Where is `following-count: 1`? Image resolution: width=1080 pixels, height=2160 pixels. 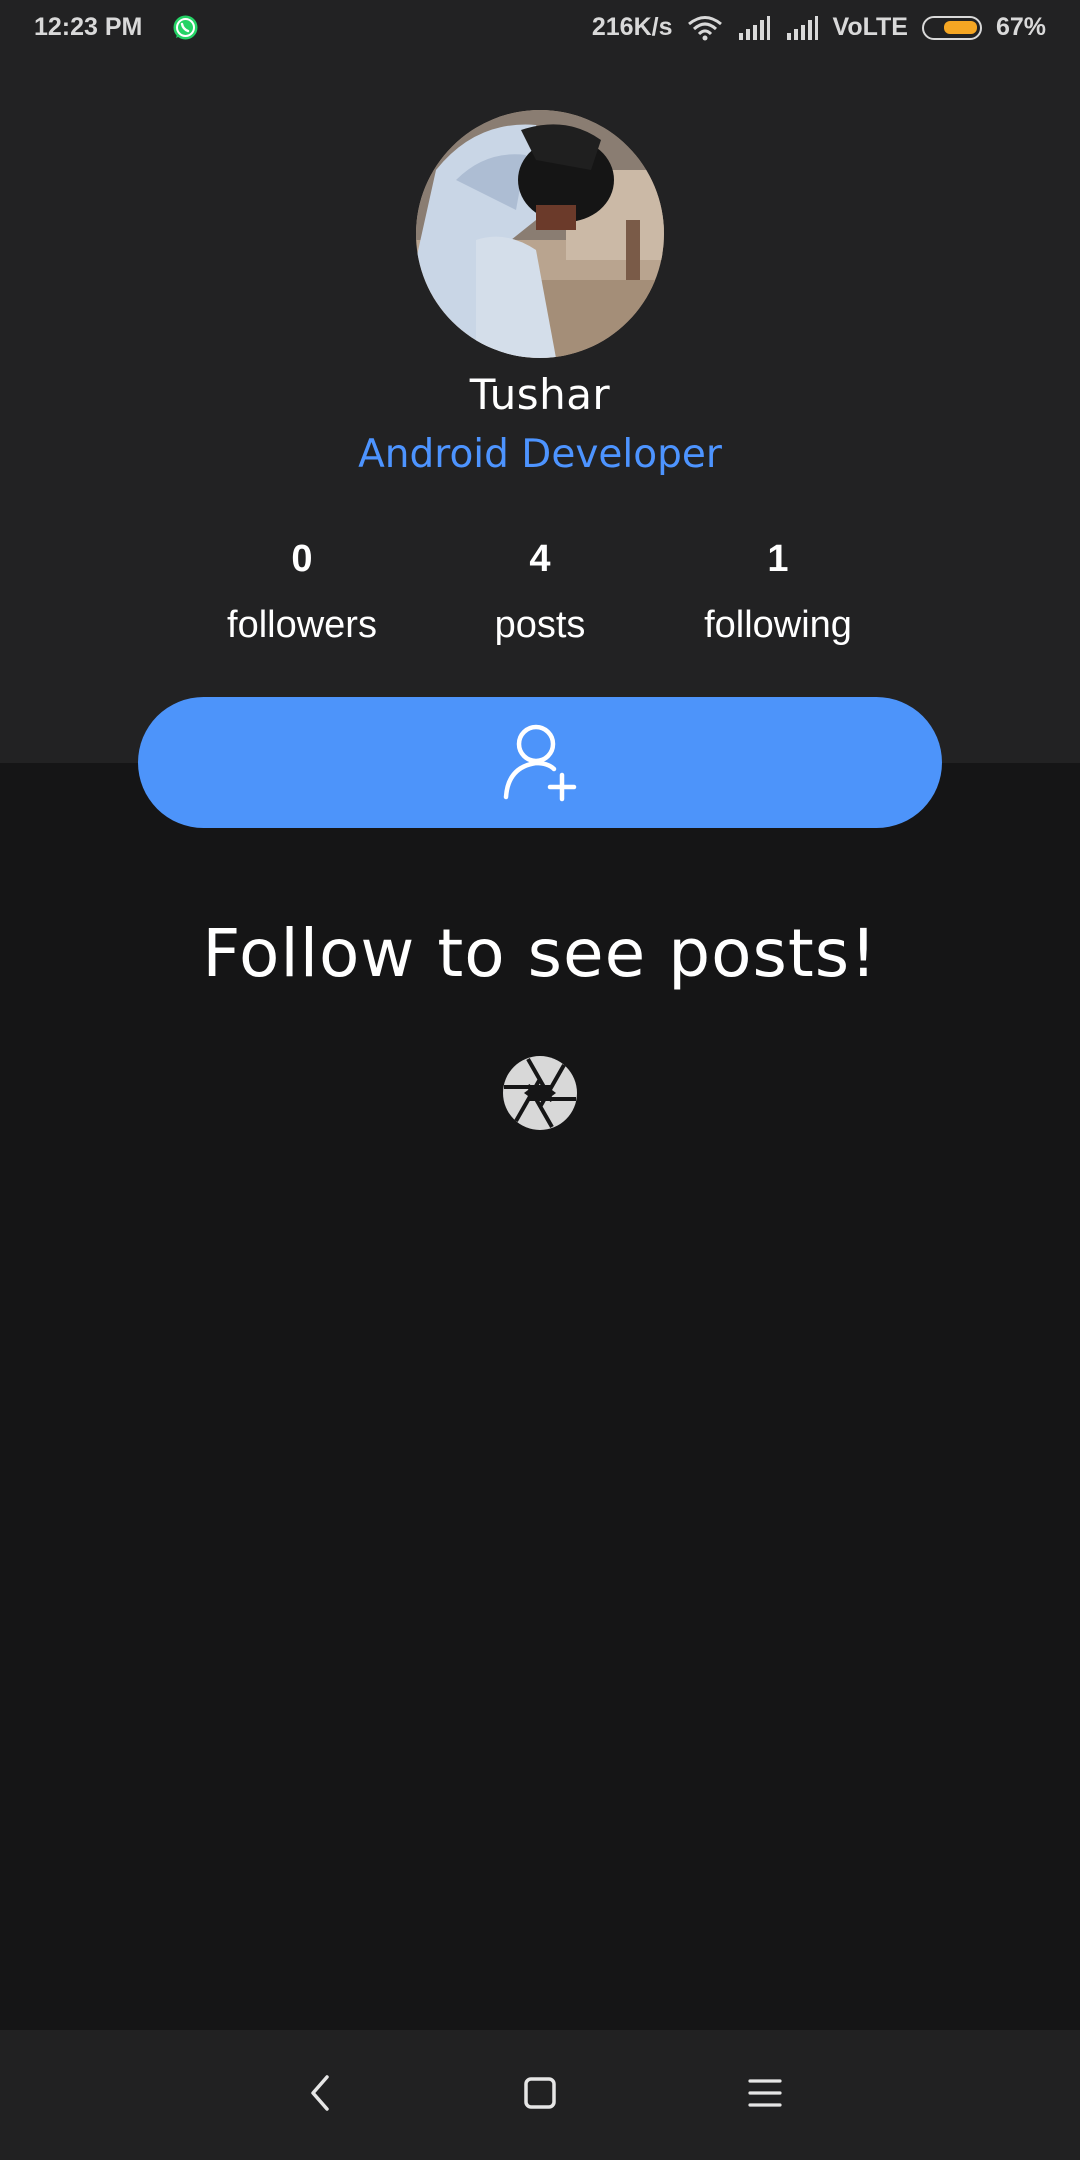 following-count: 1 is located at coordinates (778, 559).